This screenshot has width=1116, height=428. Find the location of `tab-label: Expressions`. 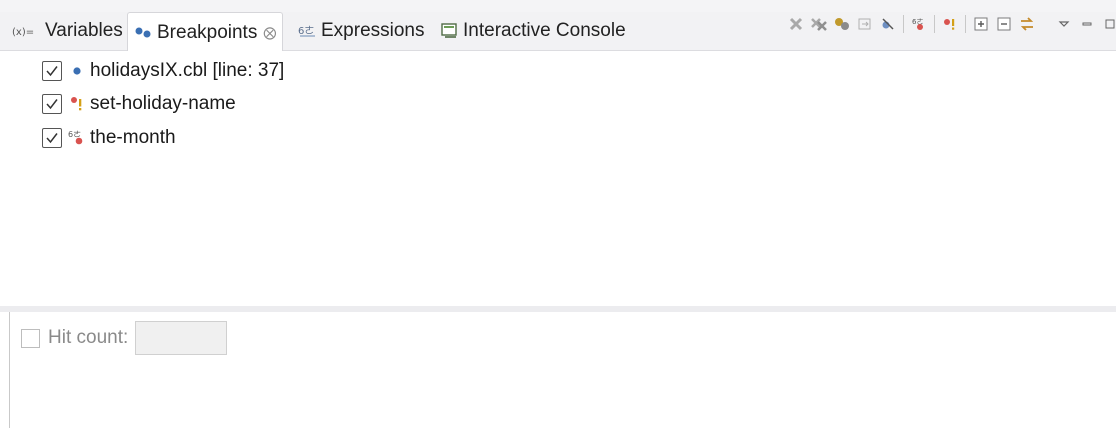

tab-label: Expressions is located at coordinates (373, 30).